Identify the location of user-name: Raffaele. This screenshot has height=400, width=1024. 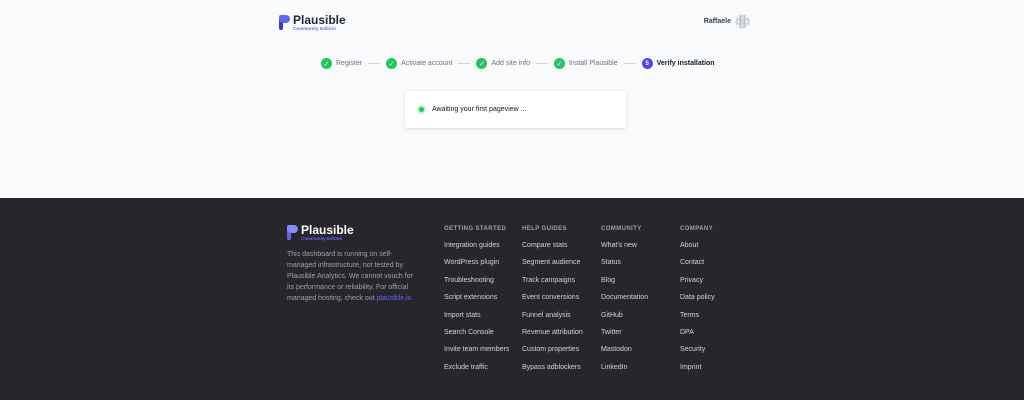
(717, 21).